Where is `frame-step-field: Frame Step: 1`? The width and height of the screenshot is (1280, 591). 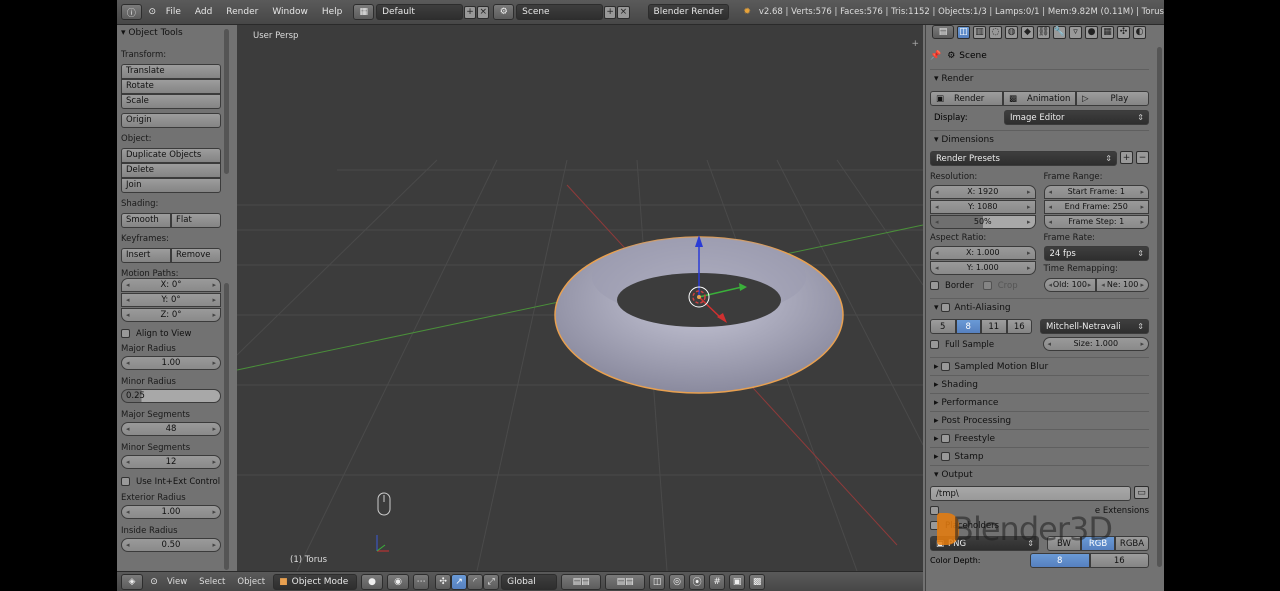
frame-step-field: Frame Step: 1 is located at coordinates (1096, 222).